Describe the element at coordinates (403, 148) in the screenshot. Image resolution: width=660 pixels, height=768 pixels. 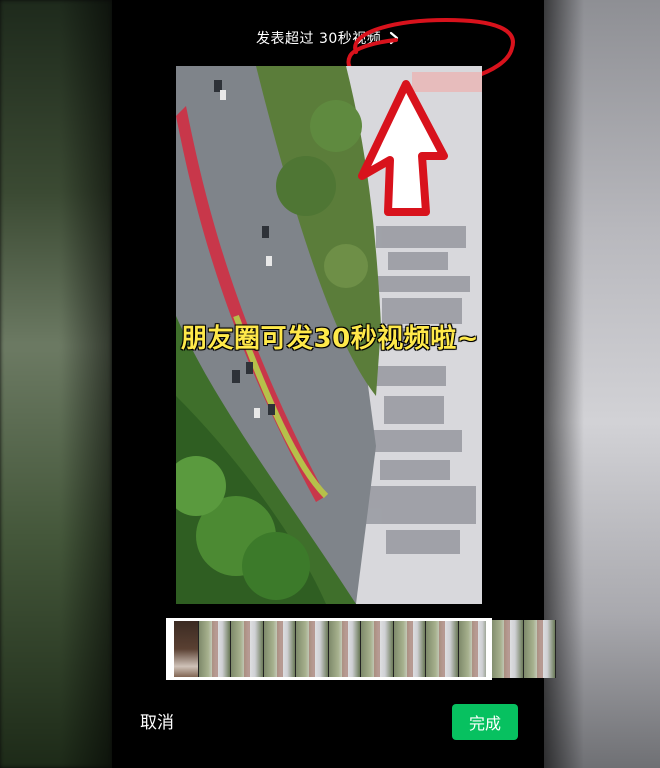
I see `annotation-arrow` at that location.